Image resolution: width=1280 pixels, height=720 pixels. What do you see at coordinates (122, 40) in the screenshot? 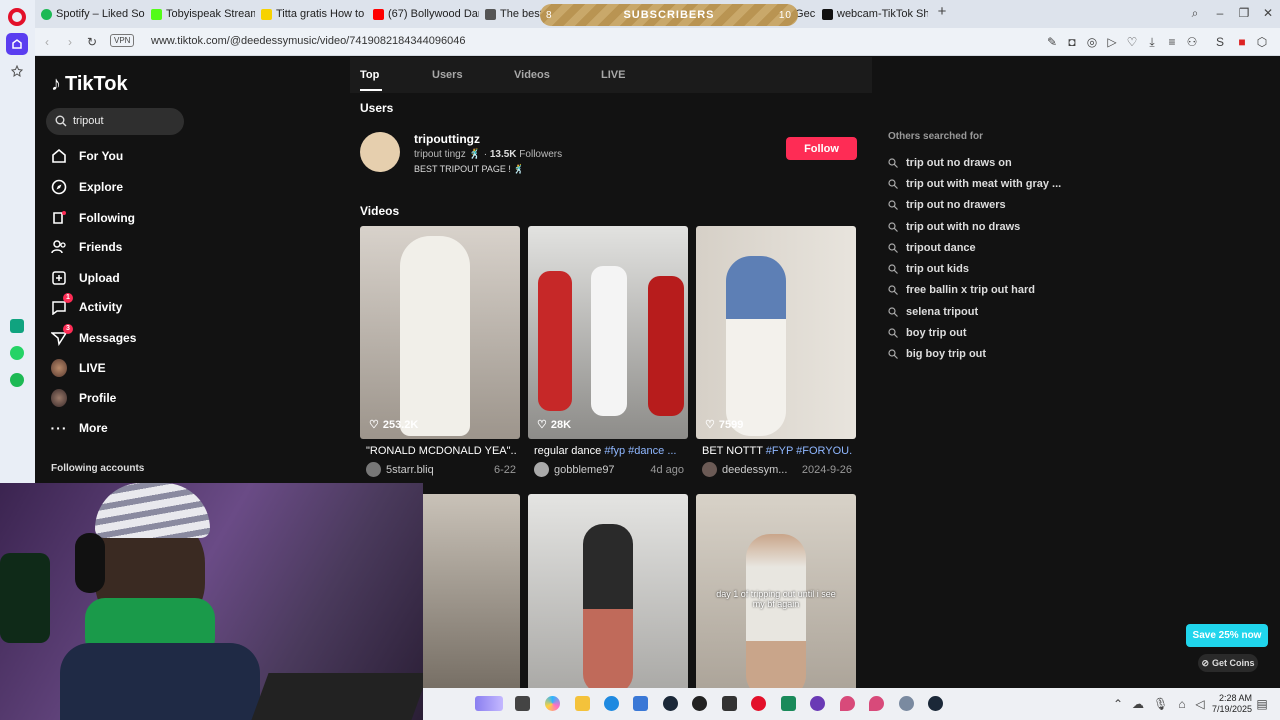
I see `vpn-badge: VPN` at bounding box center [122, 40].